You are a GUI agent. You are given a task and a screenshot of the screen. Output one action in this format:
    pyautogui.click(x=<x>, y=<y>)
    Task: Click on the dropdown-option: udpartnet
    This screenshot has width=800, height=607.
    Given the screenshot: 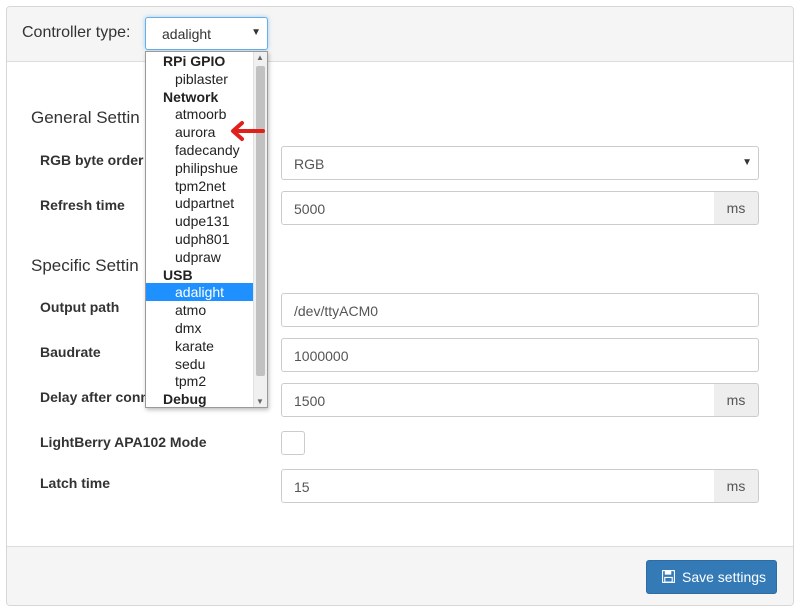 What is the action you would take?
    pyautogui.click(x=200, y=203)
    